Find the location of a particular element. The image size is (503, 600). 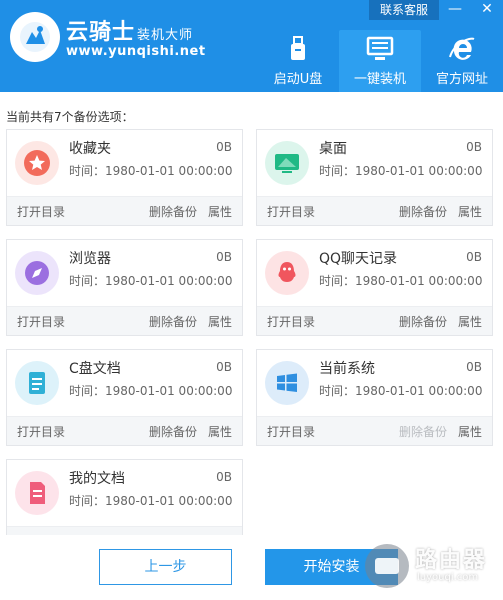

watermark-title: 路由器 is located at coordinates (451, 560).